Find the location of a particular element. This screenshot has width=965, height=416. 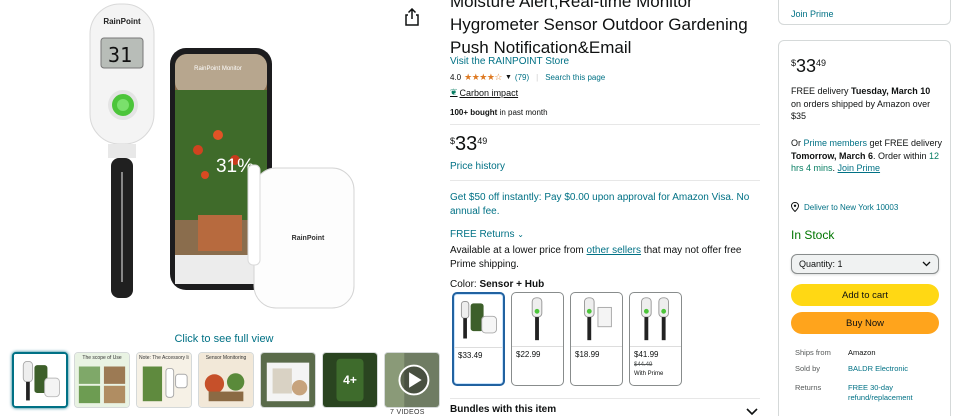

color-selector-label: Color: Sensor + Hub is located at coordinates (497, 284).